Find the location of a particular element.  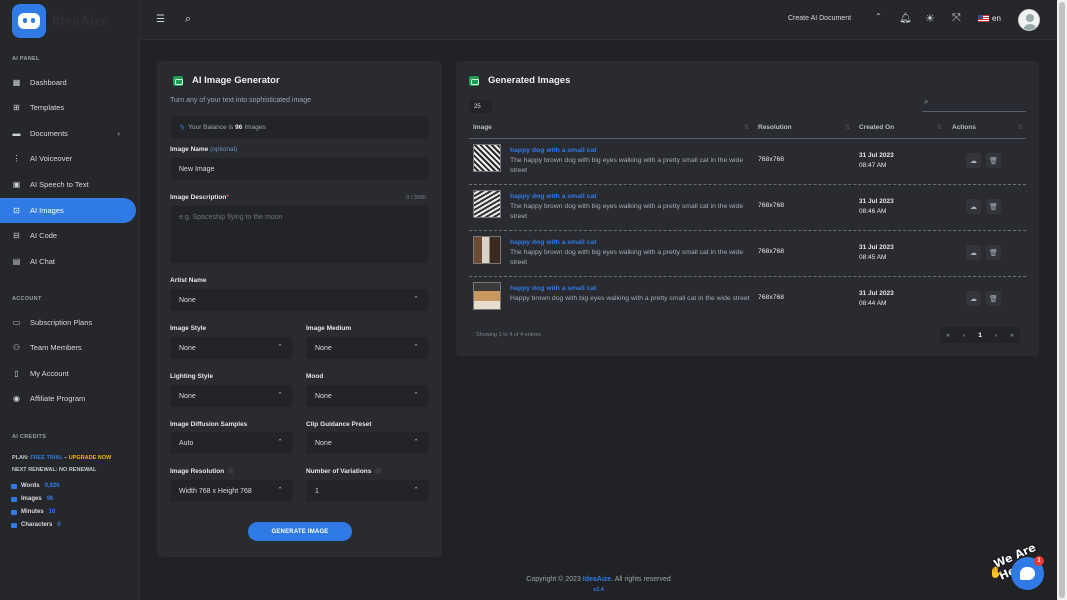

page-scrollbar is located at coordinates (1062, 300).